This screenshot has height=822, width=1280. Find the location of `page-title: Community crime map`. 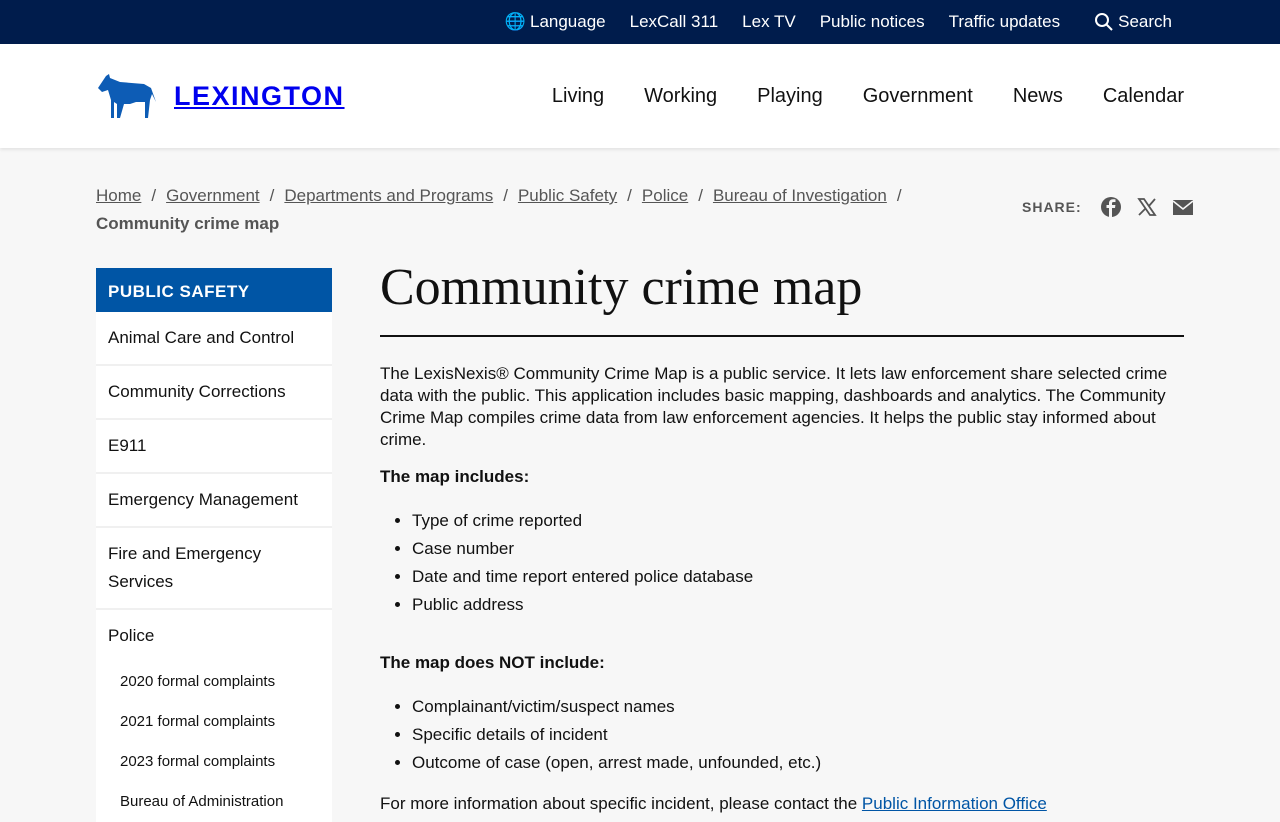

page-title: Community crime map is located at coordinates (782, 297).